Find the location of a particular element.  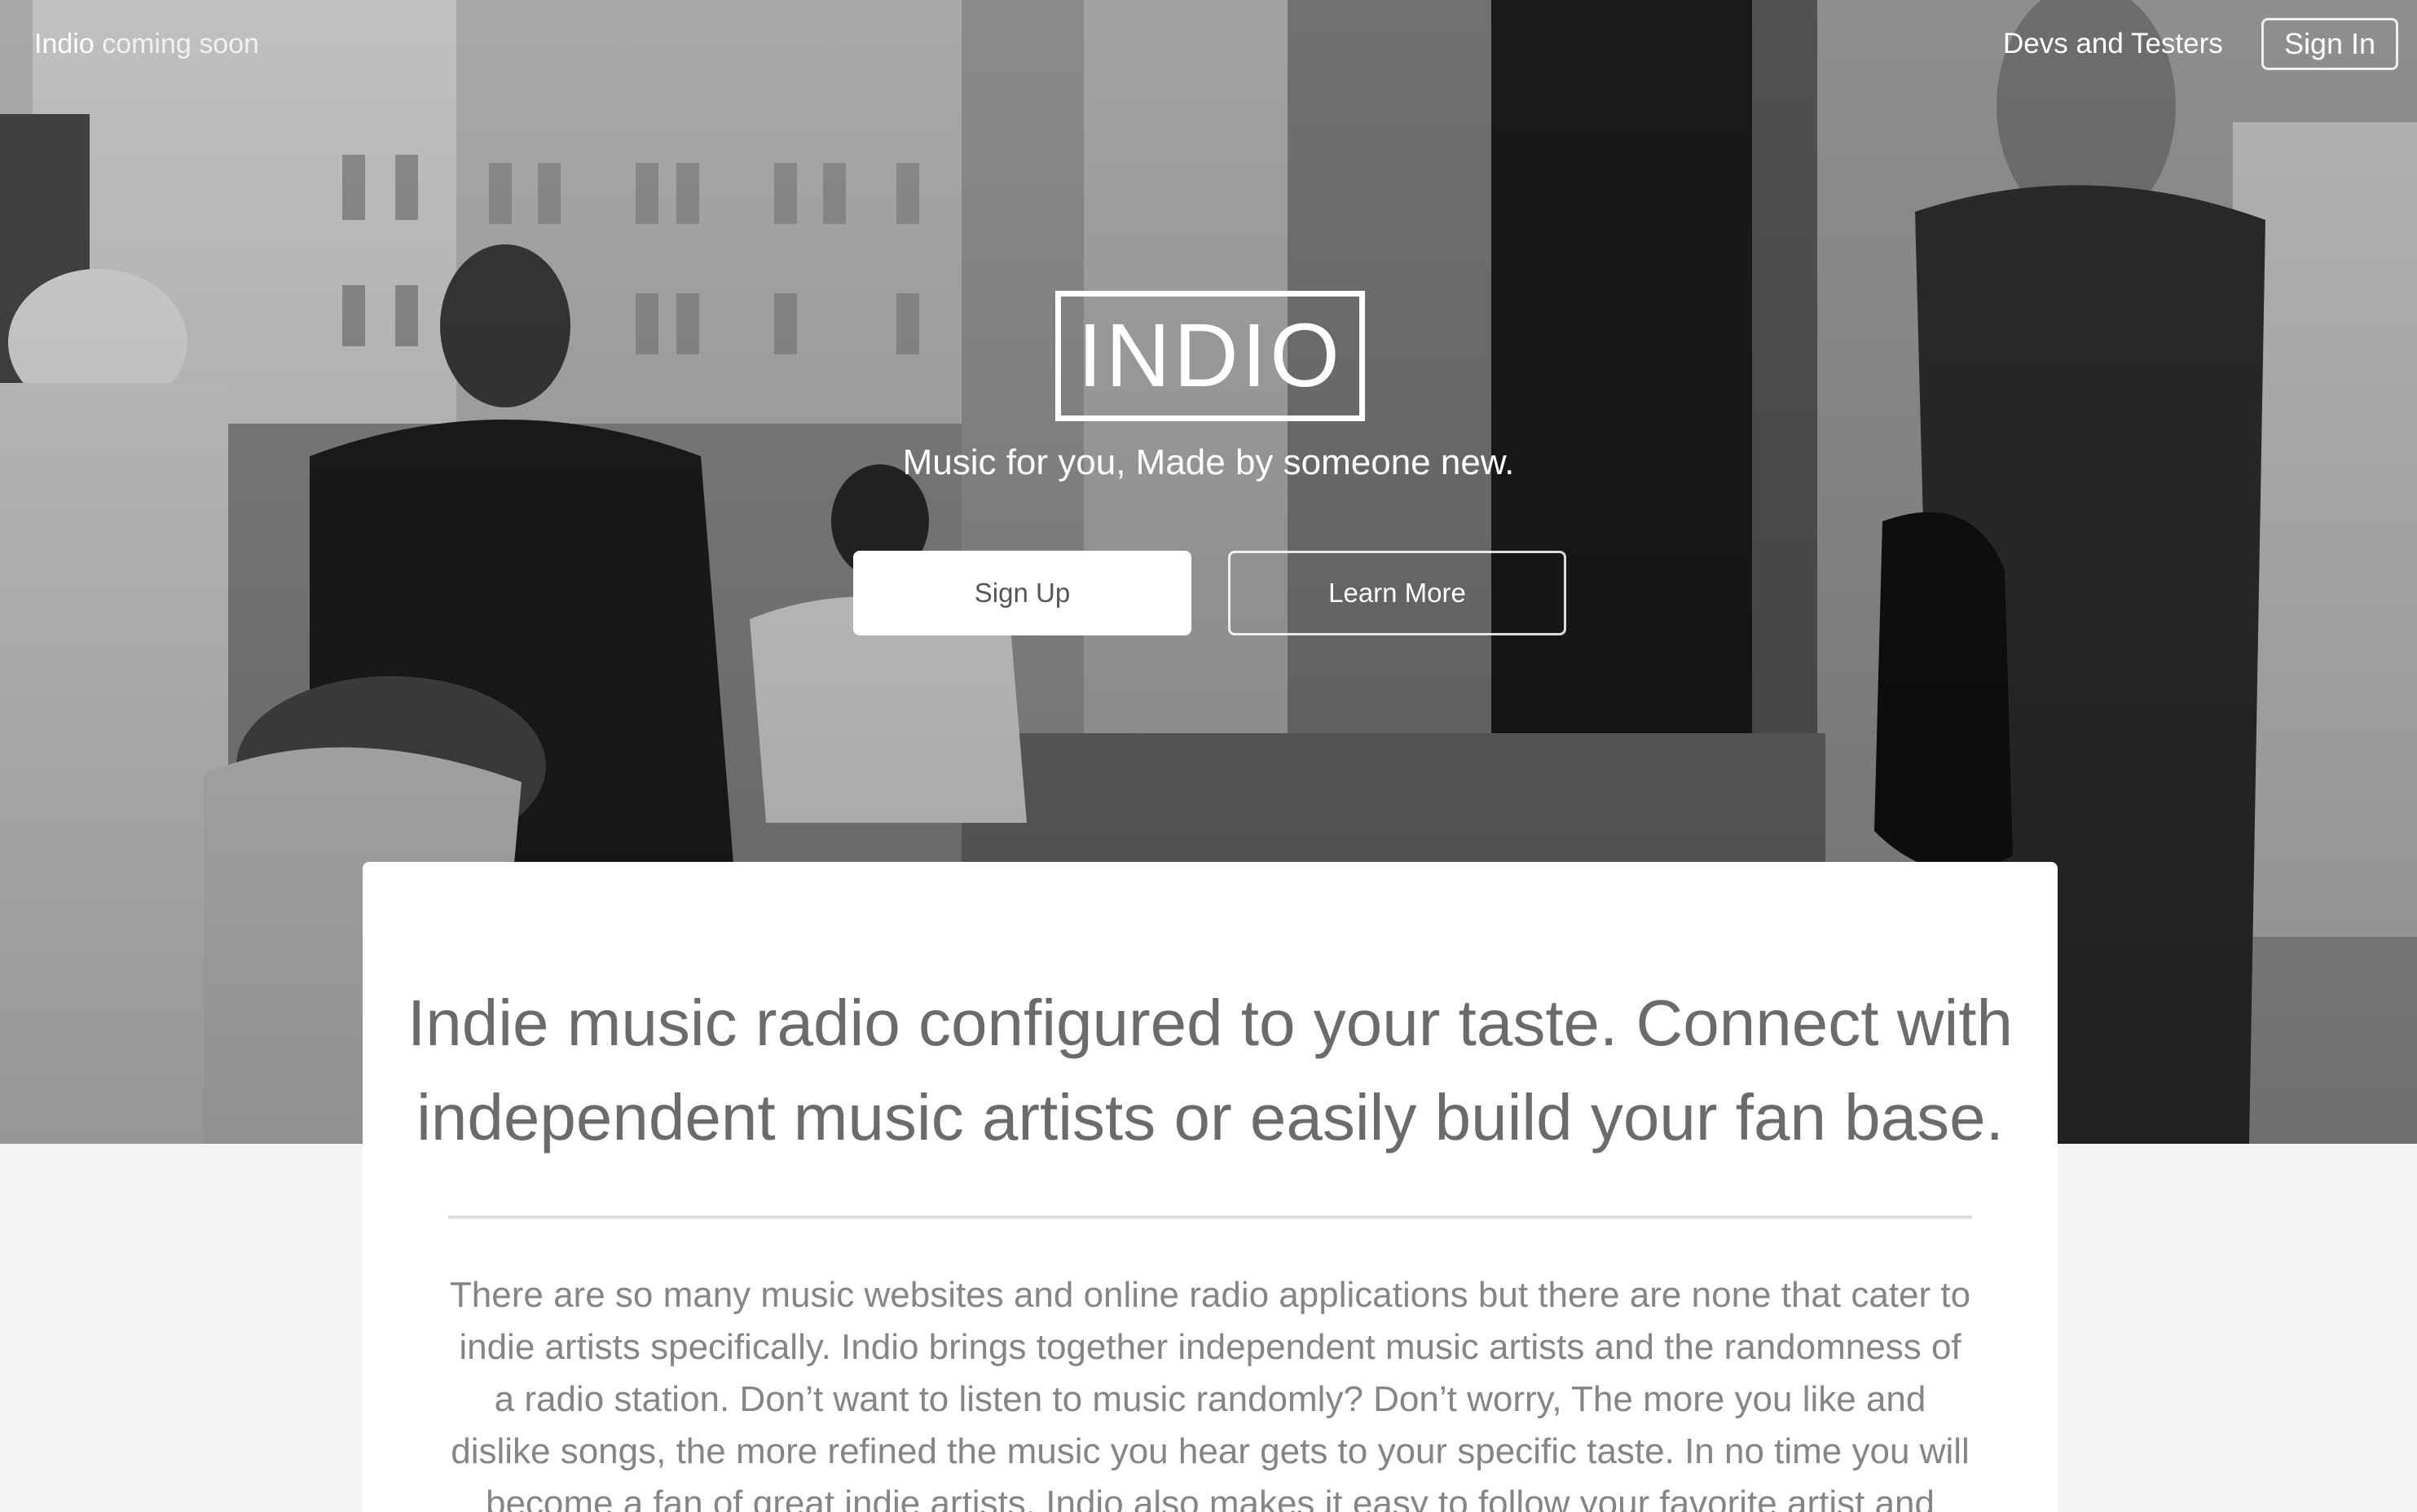

brand-status: coming soon is located at coordinates (180, 44).